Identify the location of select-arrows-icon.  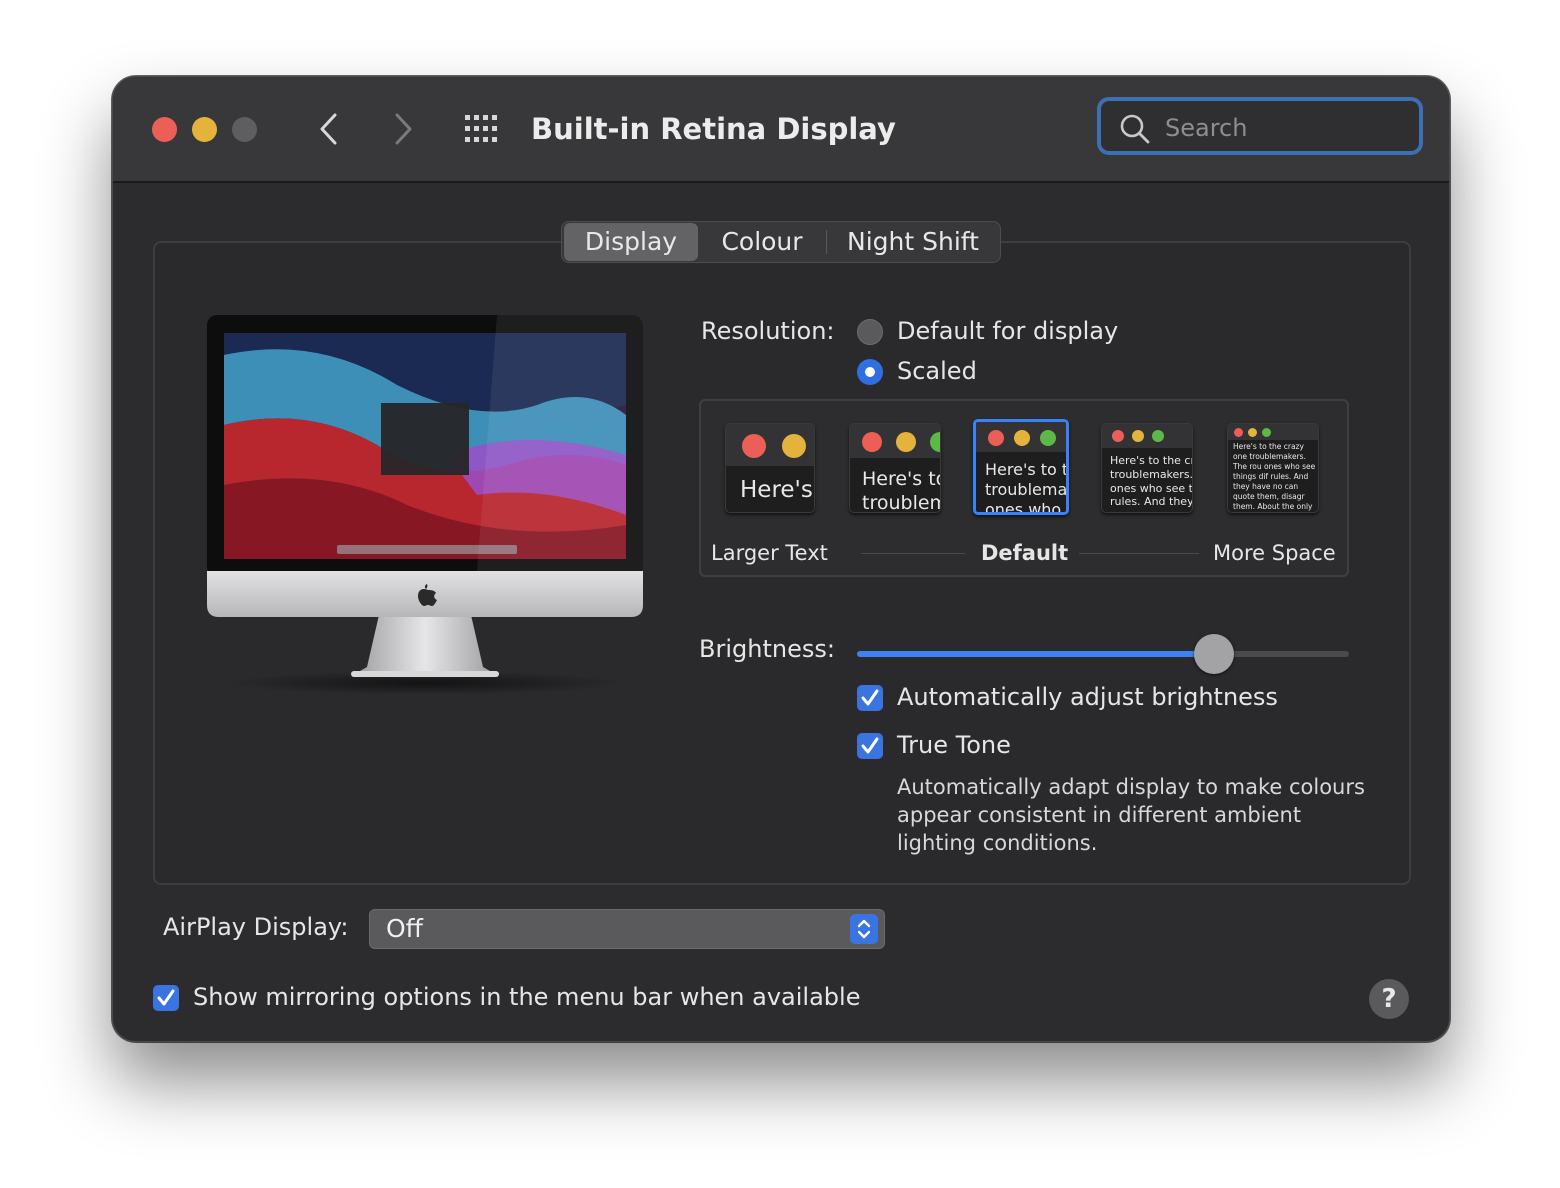
(864, 929).